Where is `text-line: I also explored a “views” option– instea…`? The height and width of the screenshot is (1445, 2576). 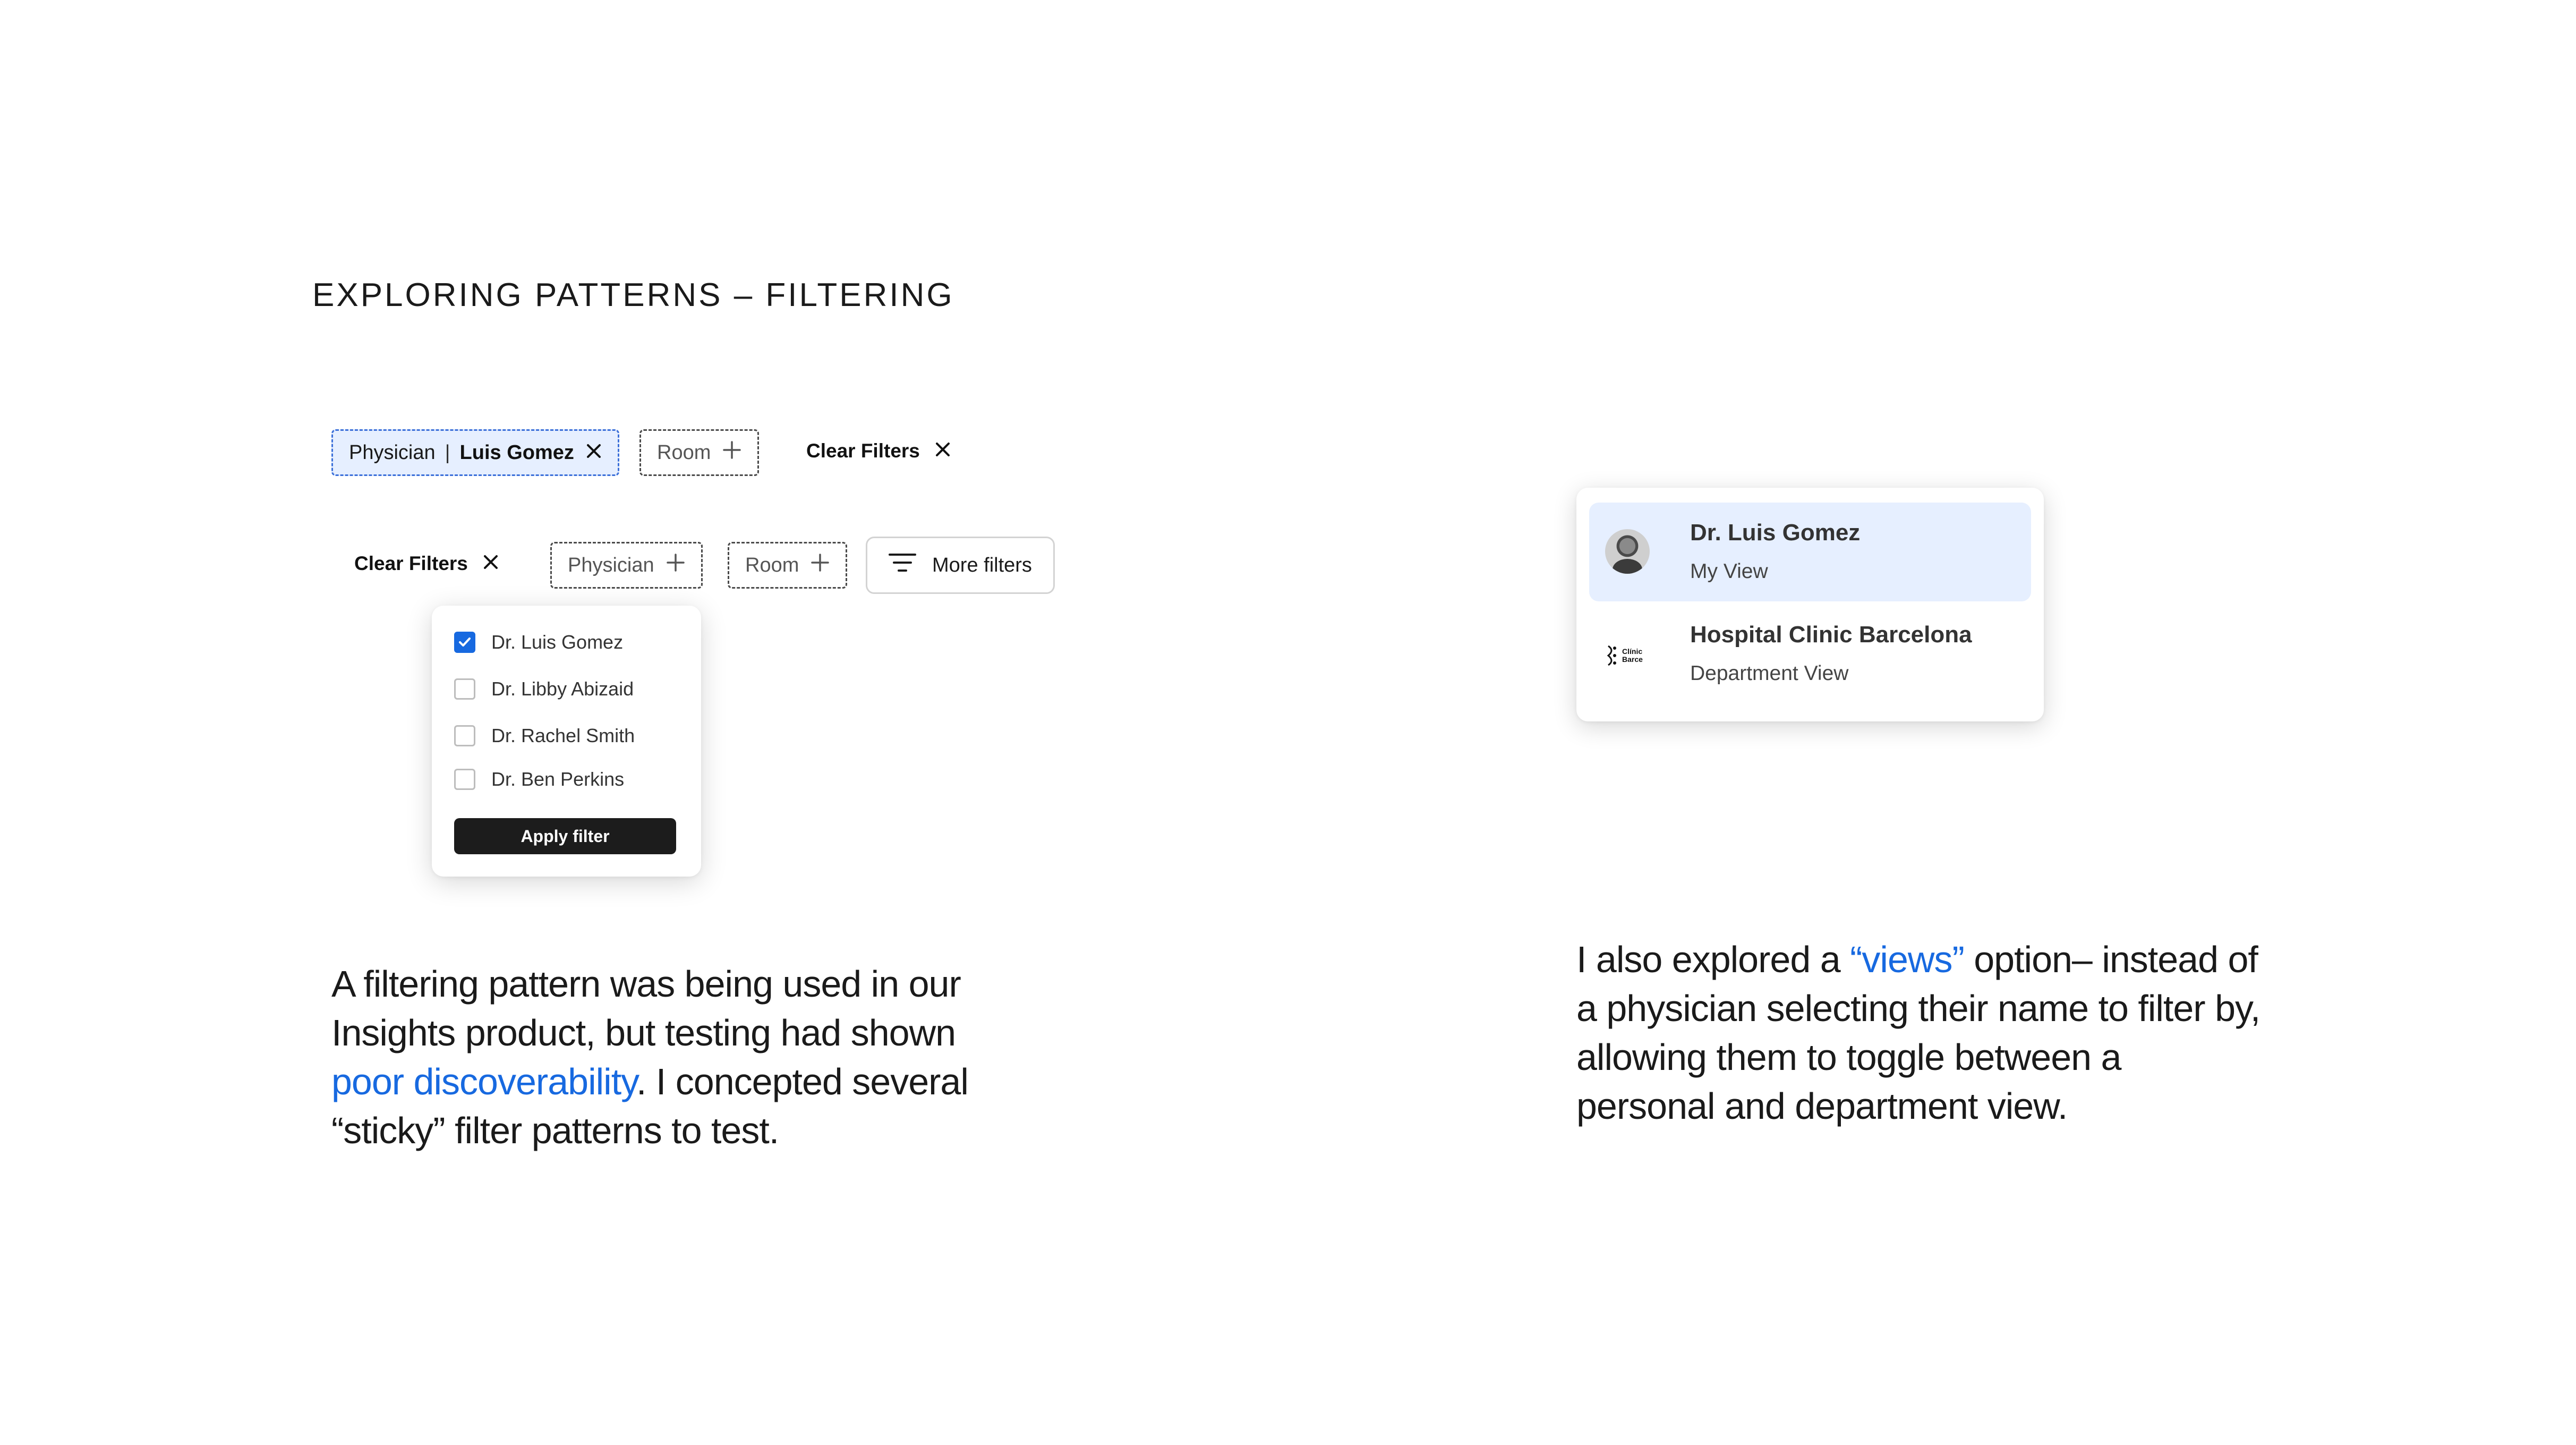
text-line: I also explored a “views” option– instea… is located at coordinates (2028, 959).